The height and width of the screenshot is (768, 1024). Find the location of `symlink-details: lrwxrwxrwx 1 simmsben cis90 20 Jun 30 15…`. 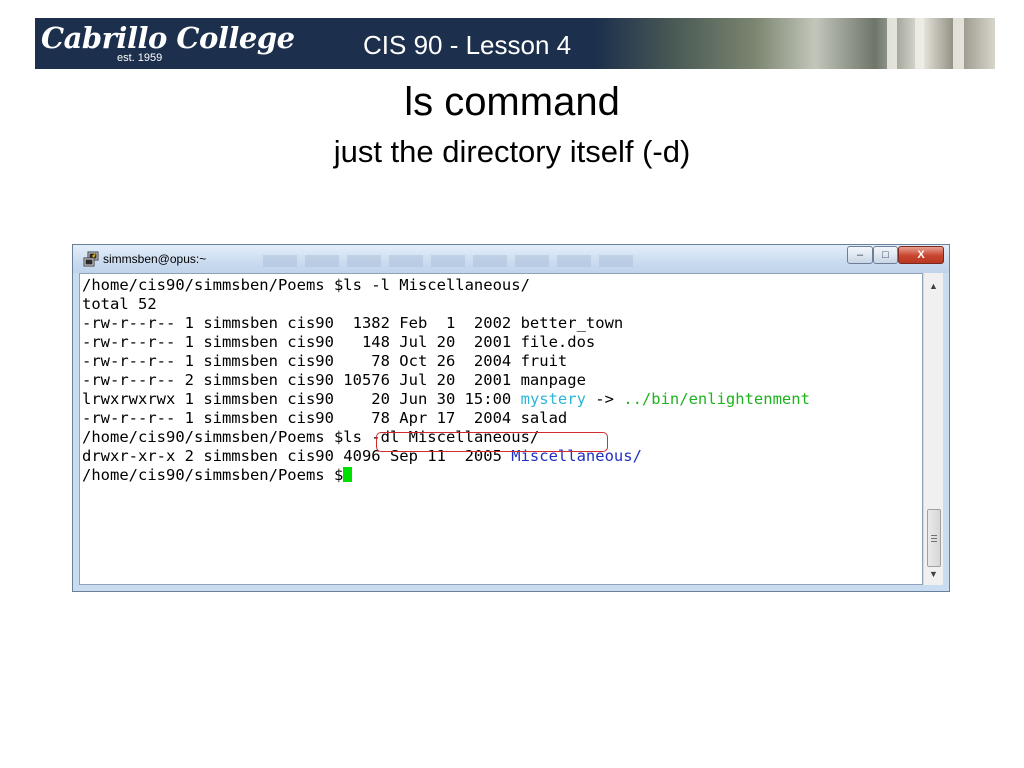

symlink-details: lrwxrwxrwx 1 simmsben cis90 20 Jun 30 15… is located at coordinates (301, 399).